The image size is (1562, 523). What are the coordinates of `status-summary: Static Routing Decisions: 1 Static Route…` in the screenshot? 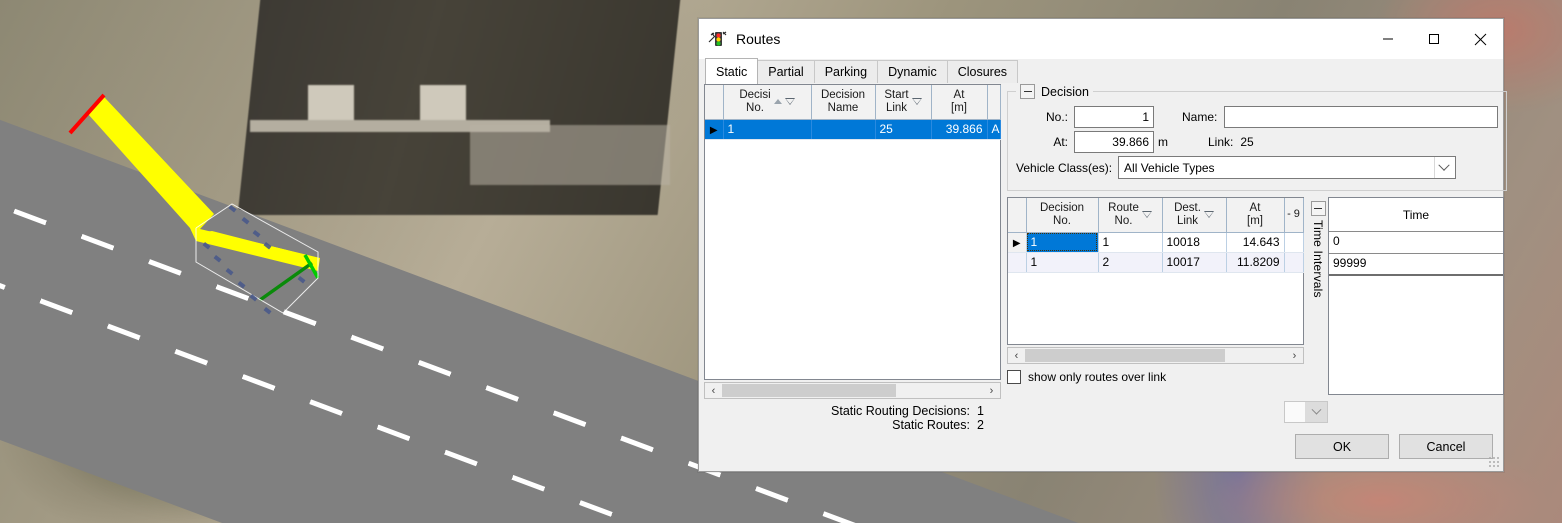 It's located at (852, 418).